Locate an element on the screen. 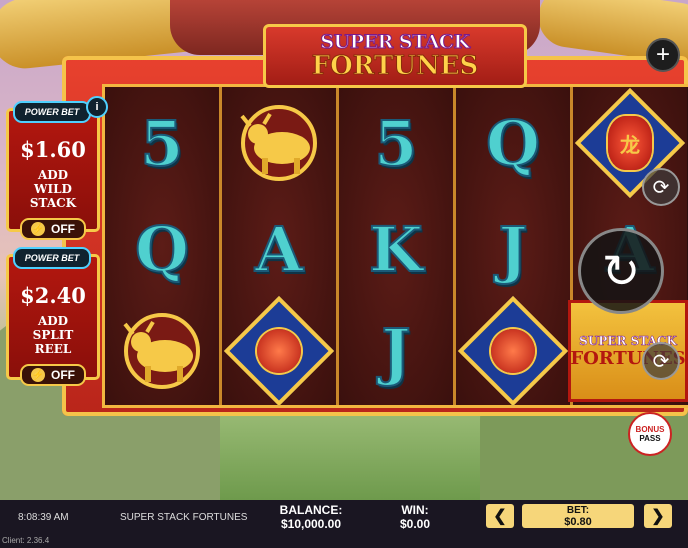  autoplay-icon: ⟳ is located at coordinates (661, 187).